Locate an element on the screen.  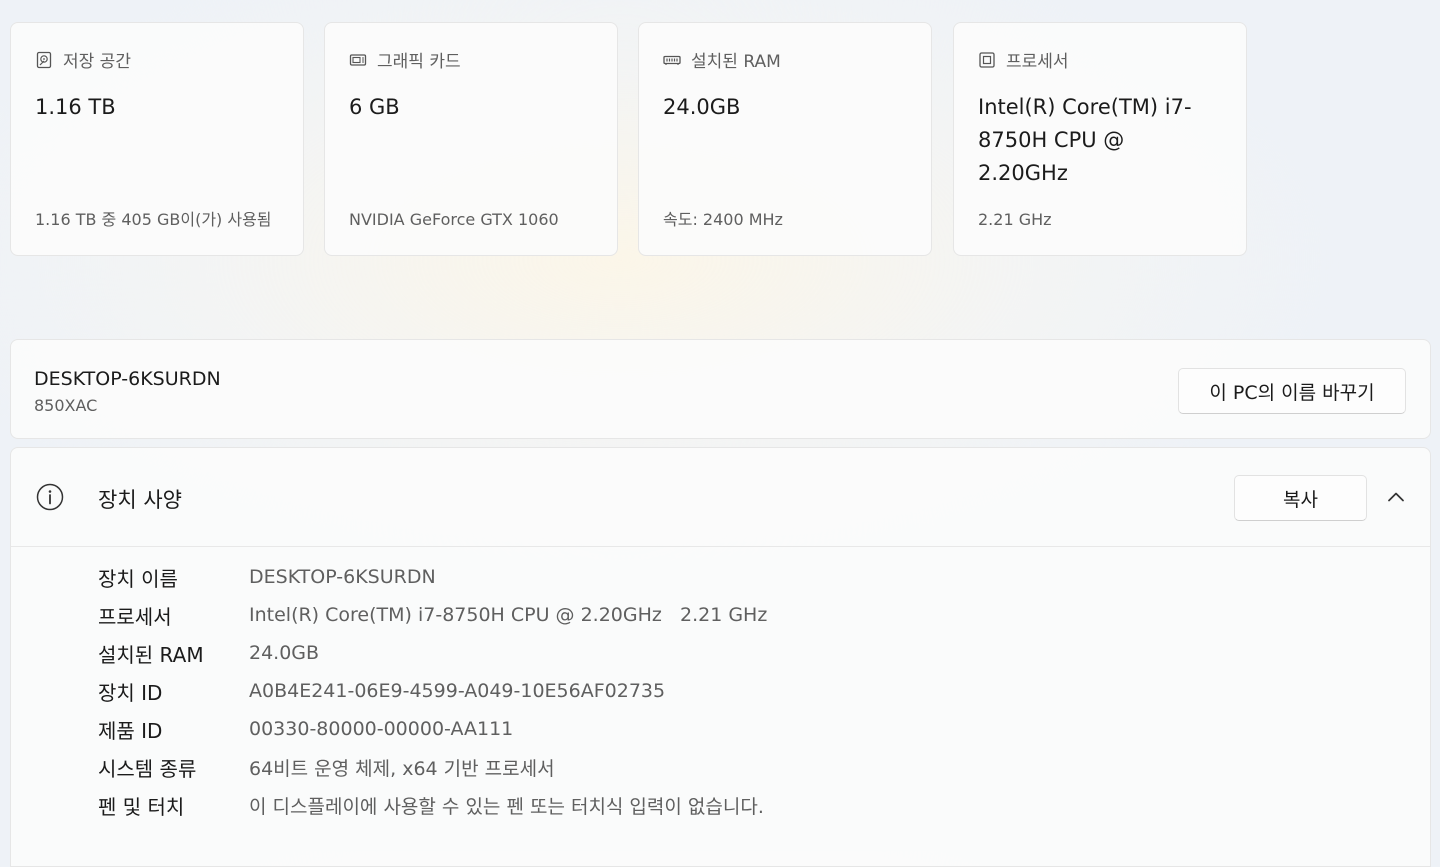
pc-model: 850XAC is located at coordinates (66, 405).